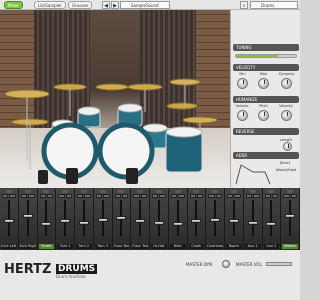 This screenshot has height=300, width=320. Describe the element at coordinates (252, 246) in the screenshot. I see `channel-label: Aux 1` at that location.